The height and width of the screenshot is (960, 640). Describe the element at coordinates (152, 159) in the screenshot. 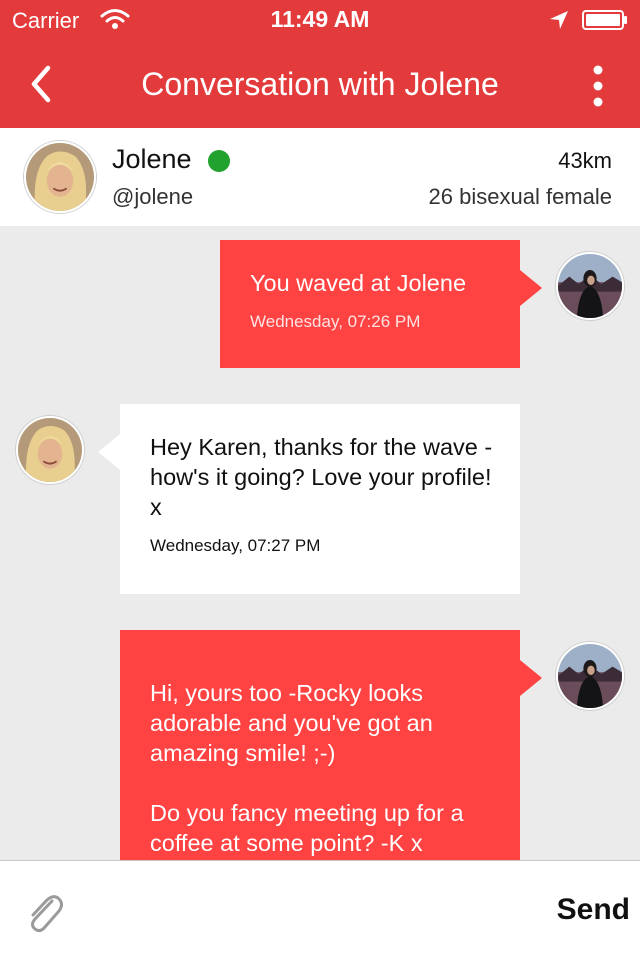

I see `contact-name: Jolene` at that location.